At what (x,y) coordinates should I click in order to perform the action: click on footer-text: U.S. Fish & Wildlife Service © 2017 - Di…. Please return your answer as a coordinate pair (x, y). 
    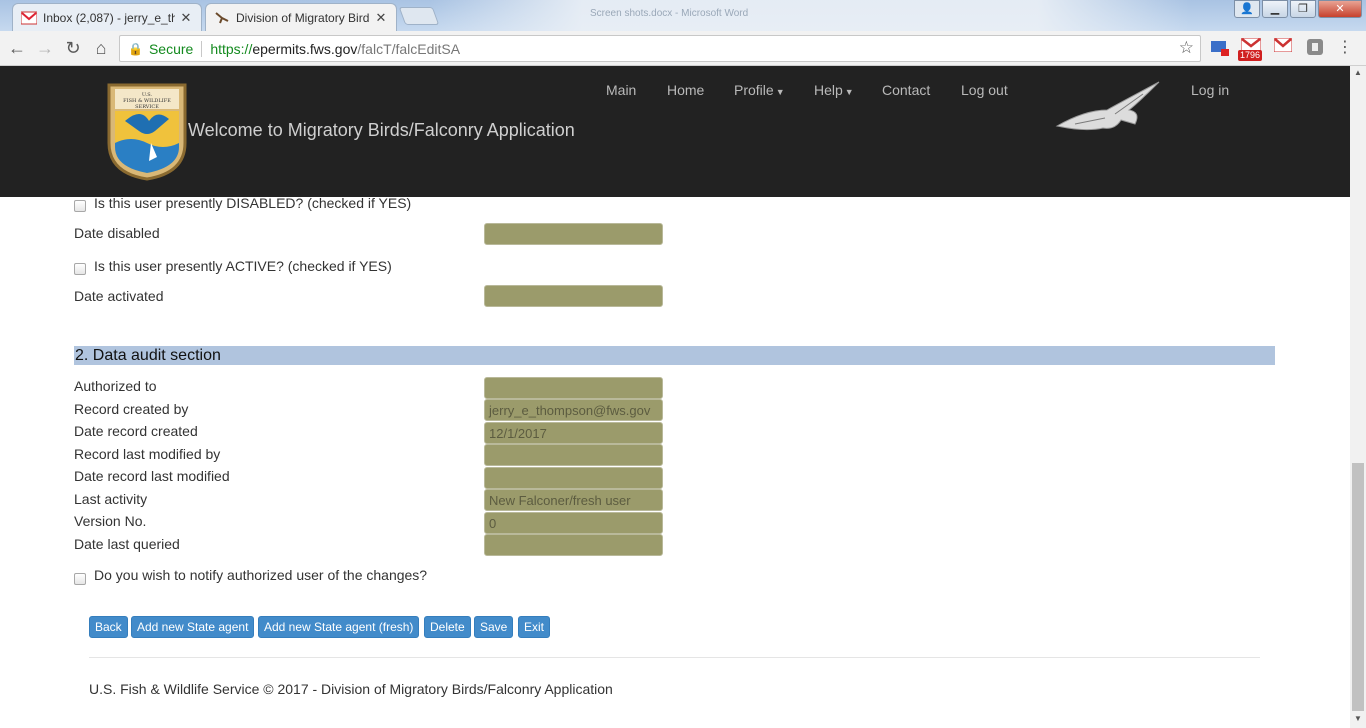
    Looking at the image, I should click on (351, 689).